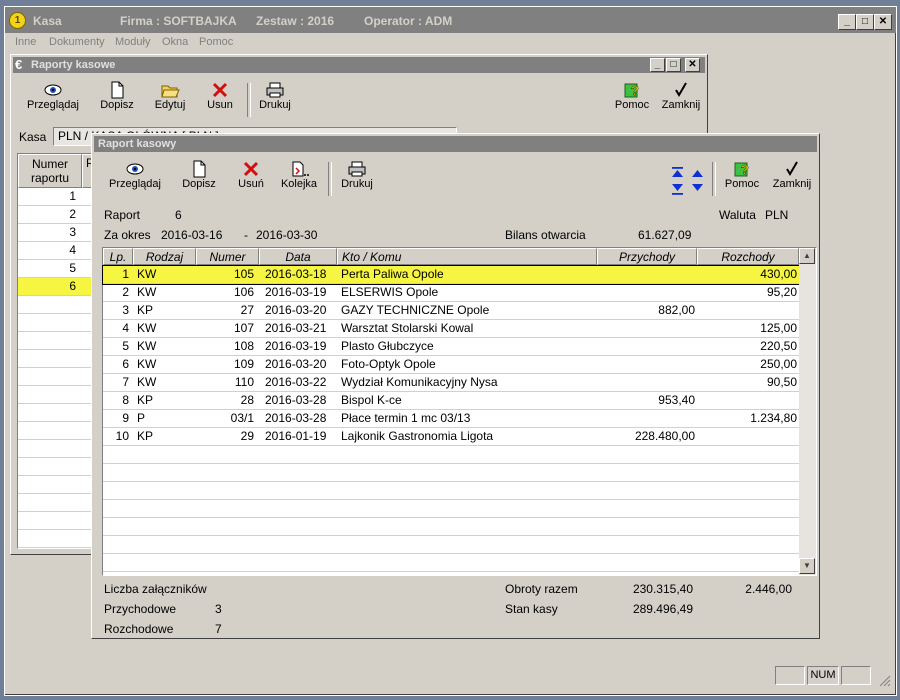  What do you see at coordinates (199, 175) in the screenshot?
I see `raport-dopisz-button: Dopisz` at bounding box center [199, 175].